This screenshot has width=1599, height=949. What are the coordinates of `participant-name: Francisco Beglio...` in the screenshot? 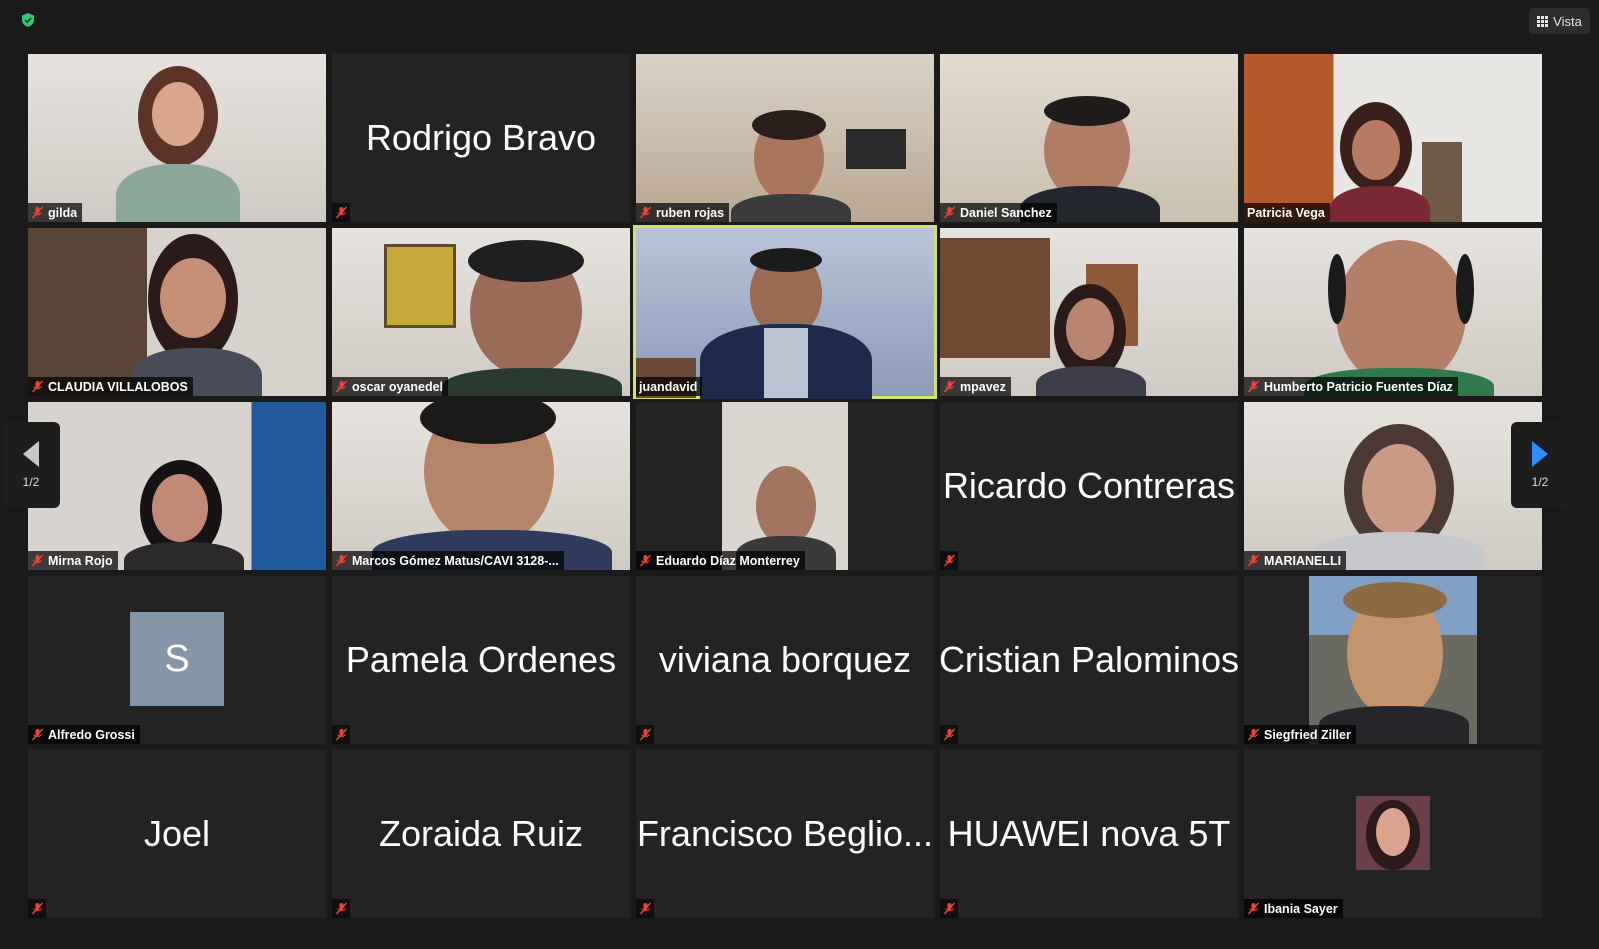 It's located at (785, 833).